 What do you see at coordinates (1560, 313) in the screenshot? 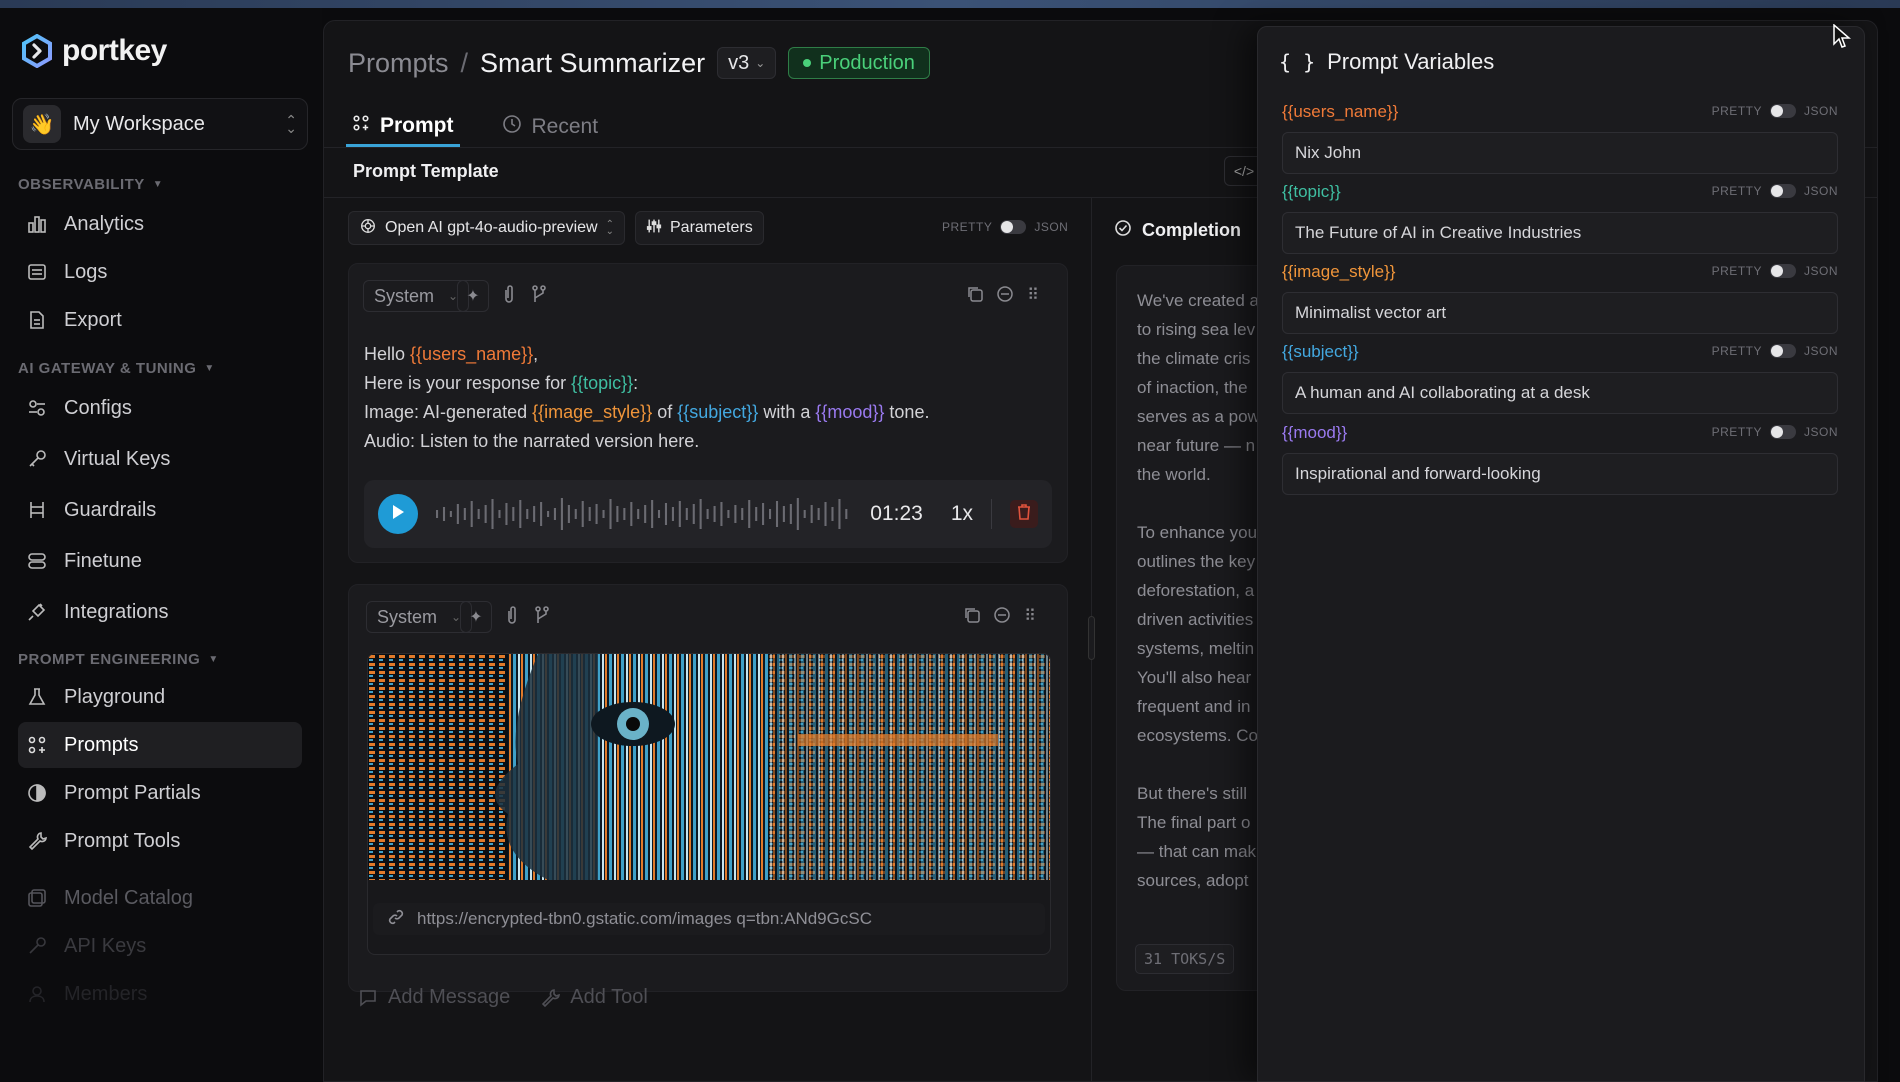
I see `variable-value-input: Minimalist vector art` at bounding box center [1560, 313].